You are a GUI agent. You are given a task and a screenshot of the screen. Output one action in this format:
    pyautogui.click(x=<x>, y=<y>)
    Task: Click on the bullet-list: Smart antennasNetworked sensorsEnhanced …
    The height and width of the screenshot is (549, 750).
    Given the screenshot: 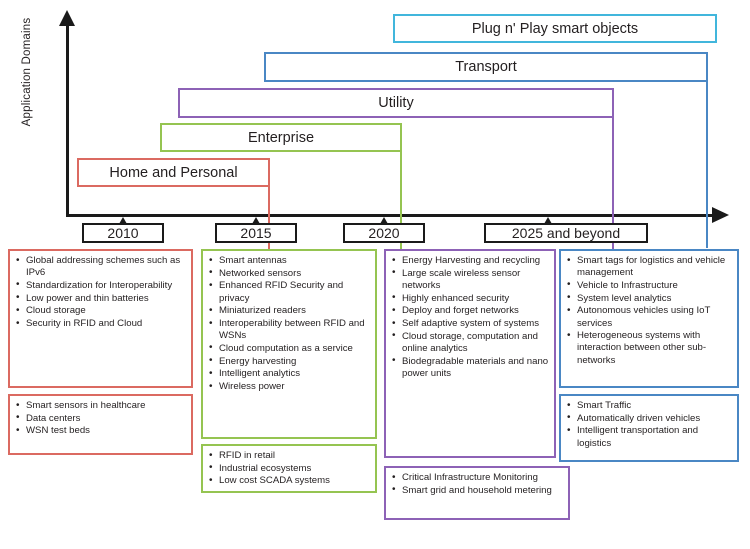 What is the action you would take?
    pyautogui.click(x=288, y=323)
    